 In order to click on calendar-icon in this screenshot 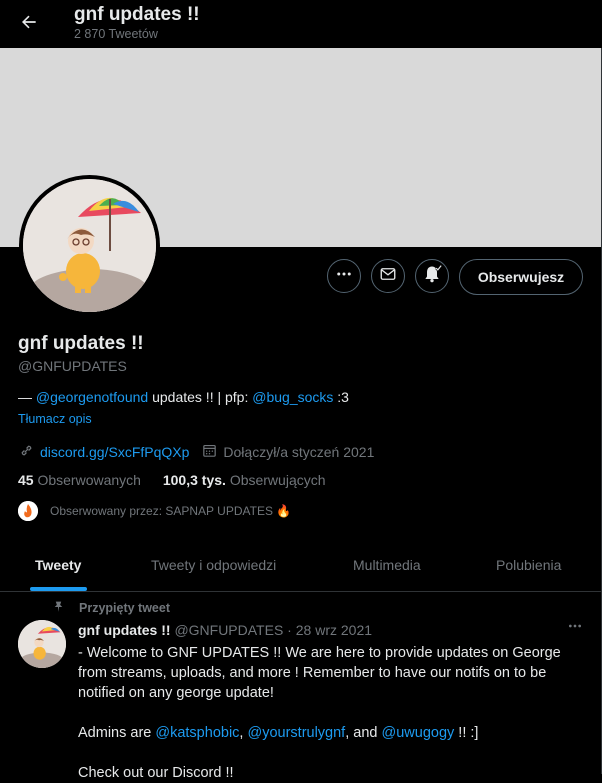, I will do `click(209, 452)`.